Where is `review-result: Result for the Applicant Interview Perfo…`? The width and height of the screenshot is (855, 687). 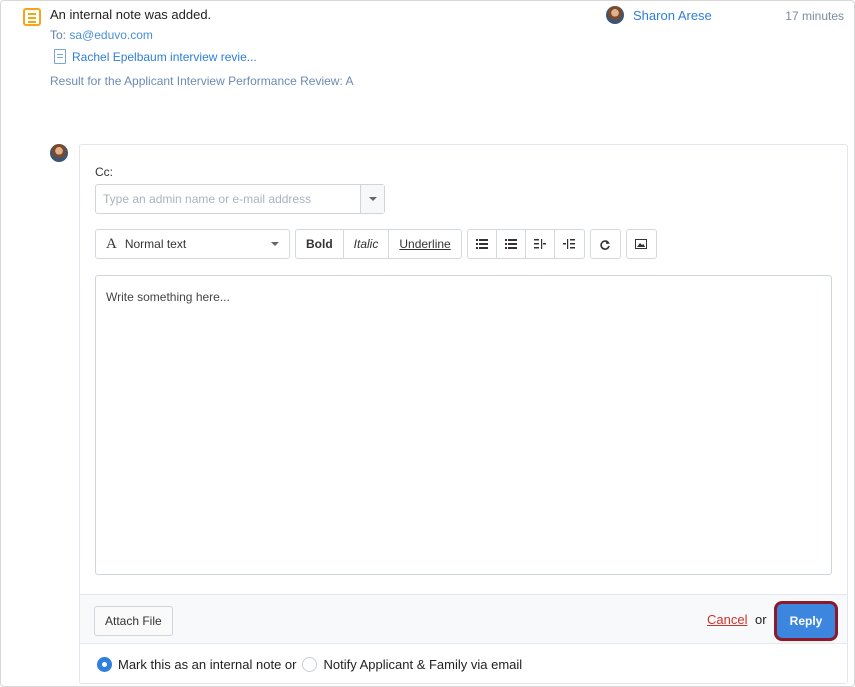 review-result: Result for the Applicant Interview Perfo… is located at coordinates (202, 81).